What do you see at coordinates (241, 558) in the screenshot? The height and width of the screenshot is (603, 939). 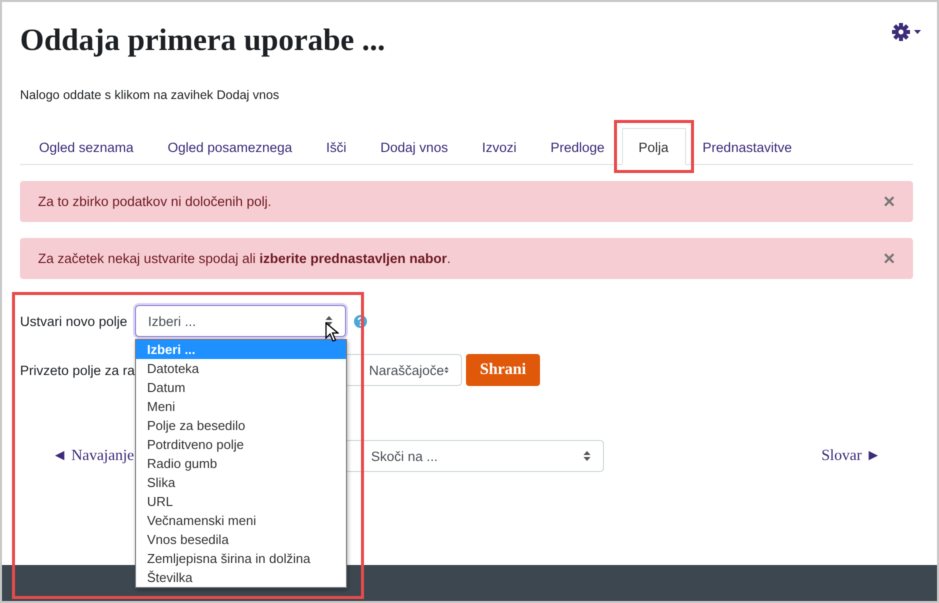 I see `dropdown-option: Zemljepisna širina in dolžina` at bounding box center [241, 558].